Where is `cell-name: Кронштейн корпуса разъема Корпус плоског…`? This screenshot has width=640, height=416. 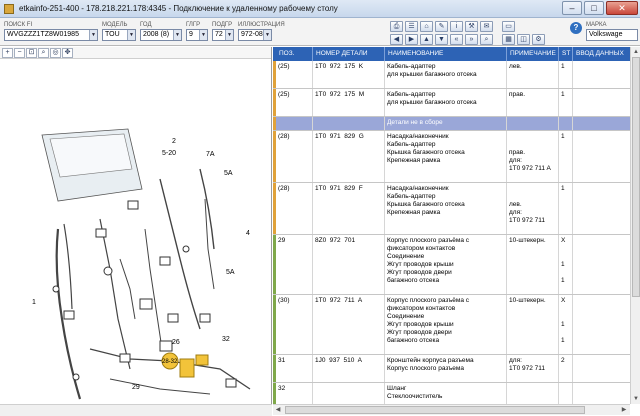
cell-name: Кронштейн корпуса разъема Корпус плоског… is located at coordinates (446, 368).